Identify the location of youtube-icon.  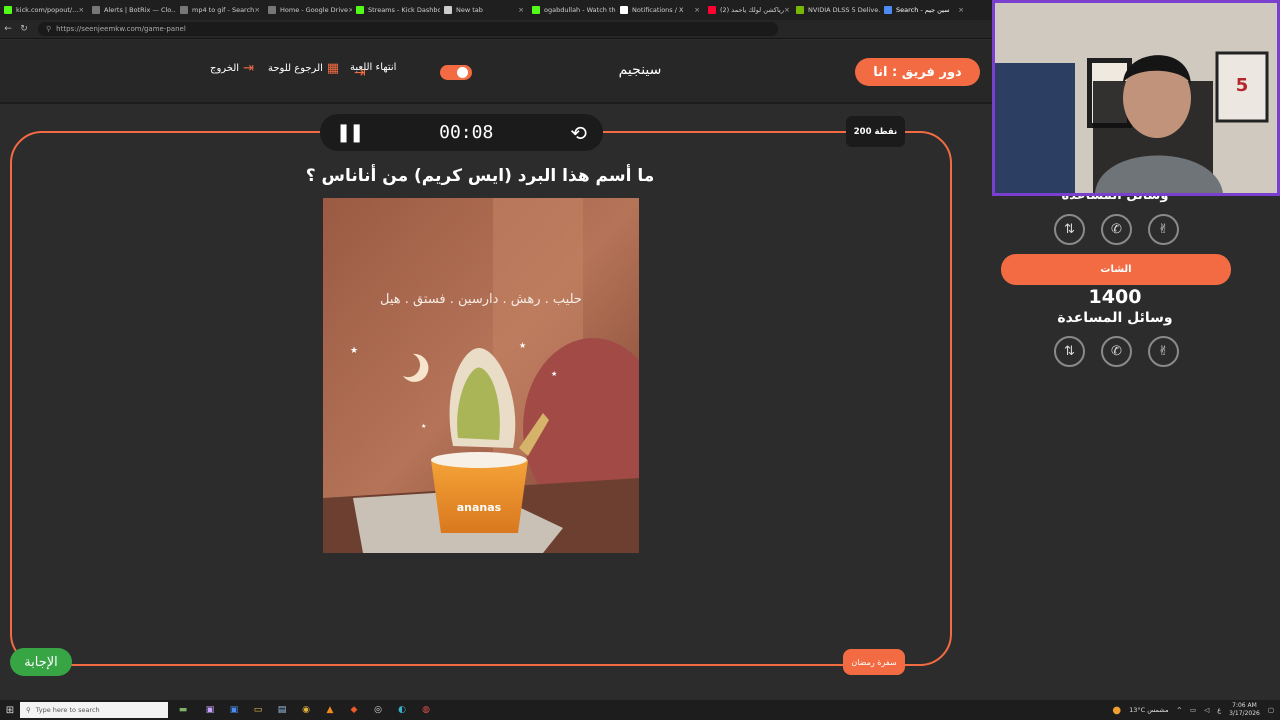
(712, 10).